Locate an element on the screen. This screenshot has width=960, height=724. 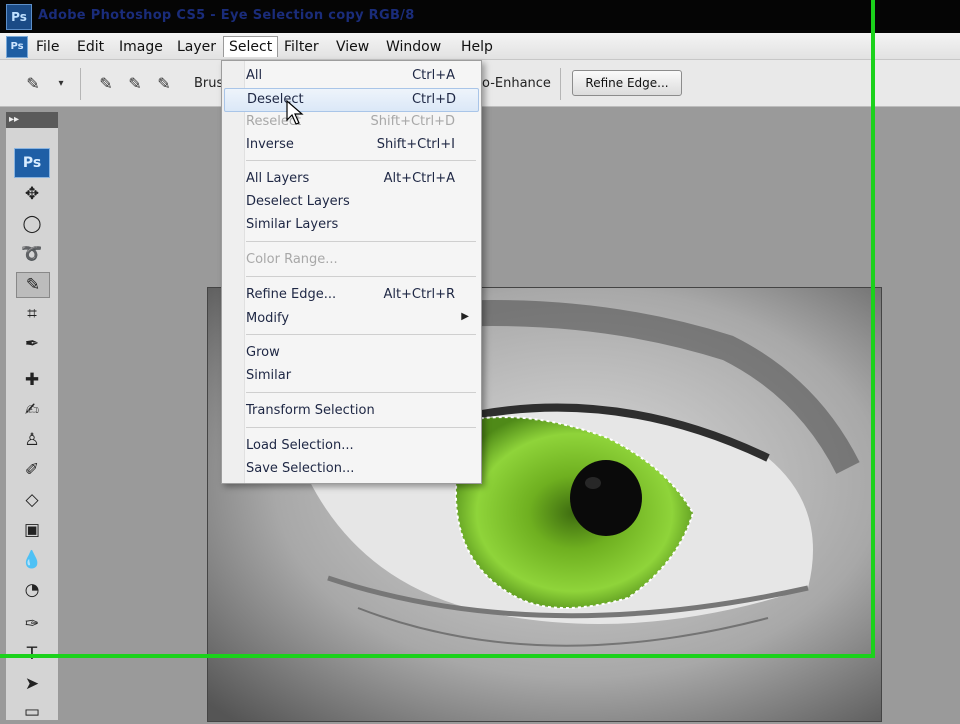
menu-image: Image is located at coordinates (141, 47).